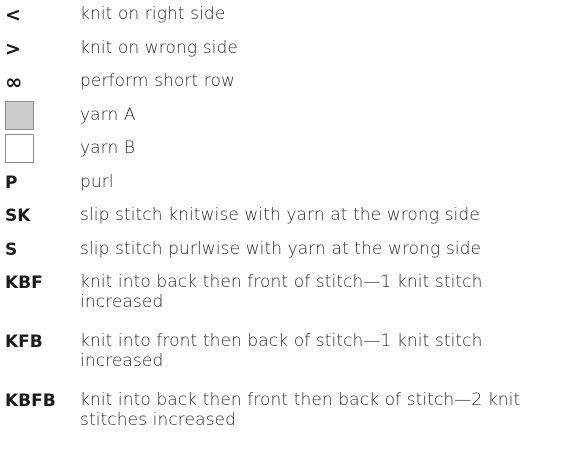 The width and height of the screenshot is (562, 453). I want to click on kbf-symbol: KBF, so click(24, 283).